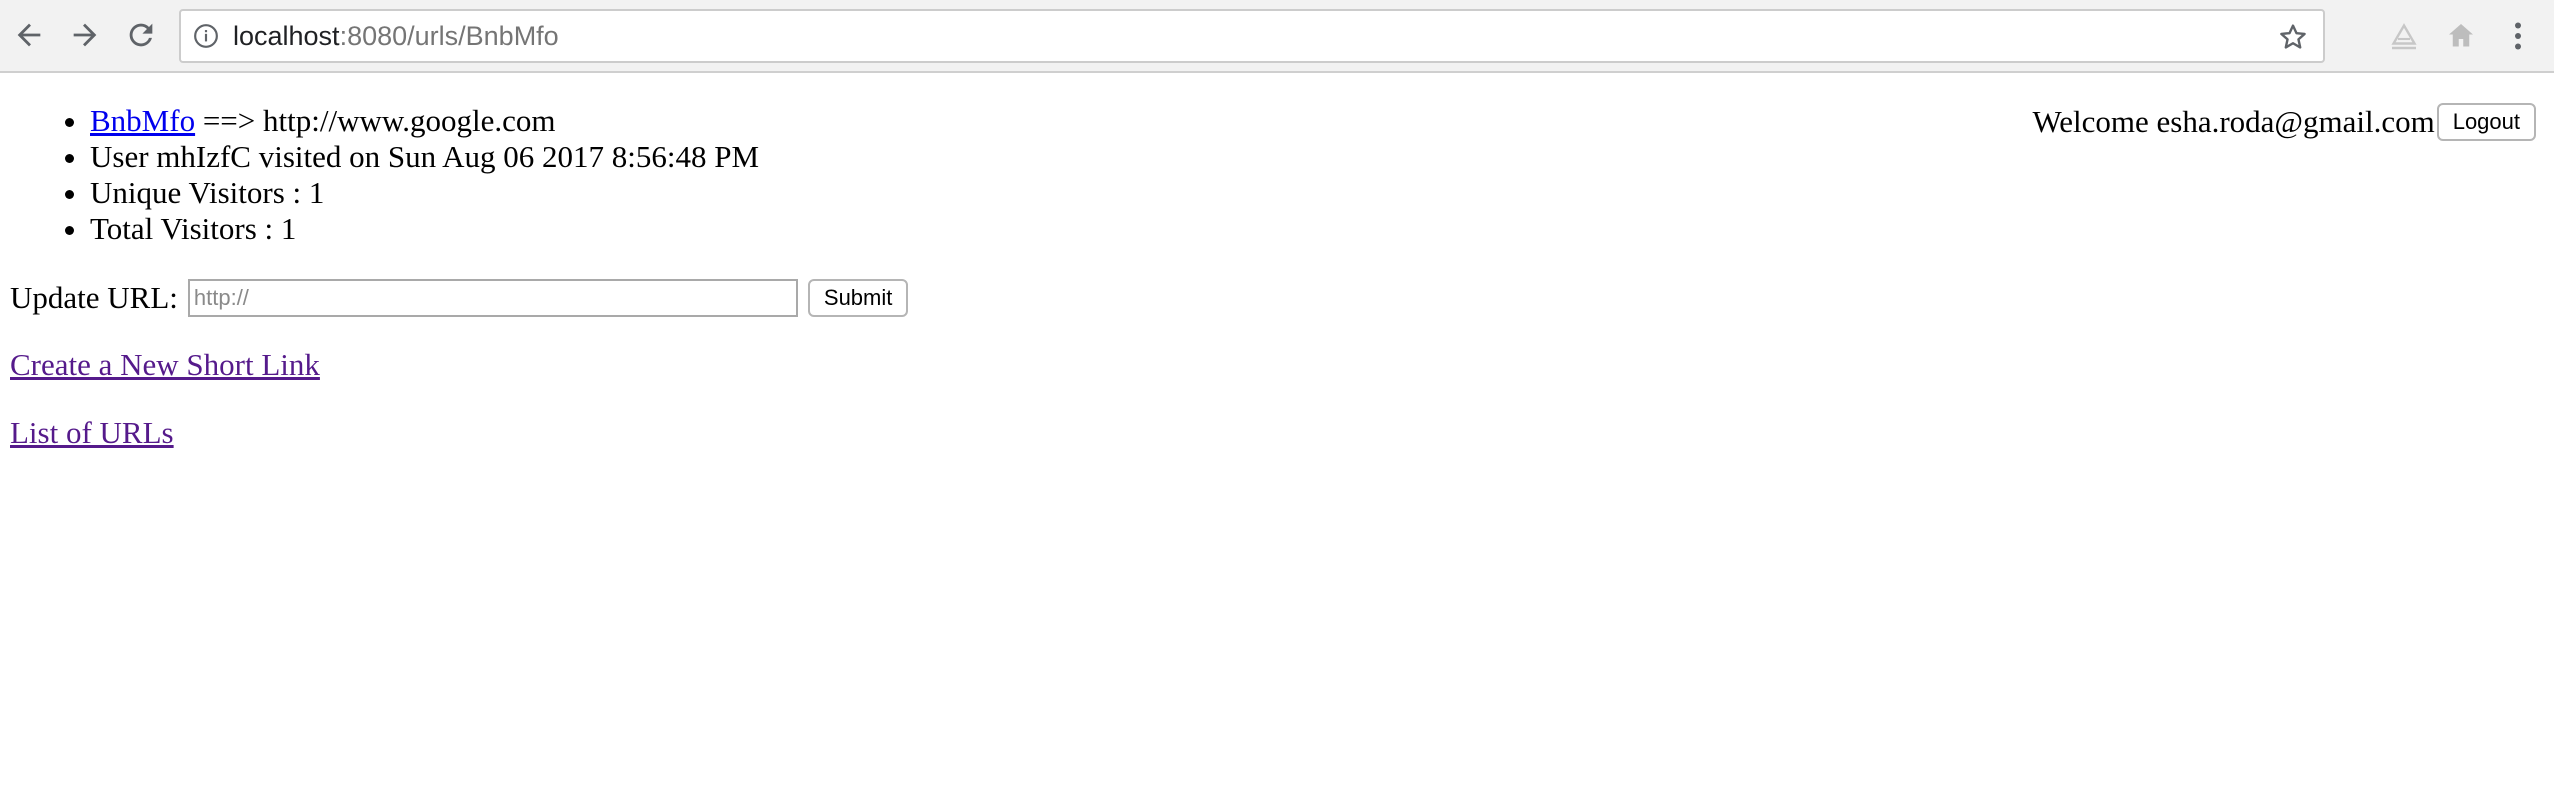 The height and width of the screenshot is (804, 2554). What do you see at coordinates (449, 36) in the screenshot?
I see `url-path: :8080/urls/BnbMfo` at bounding box center [449, 36].